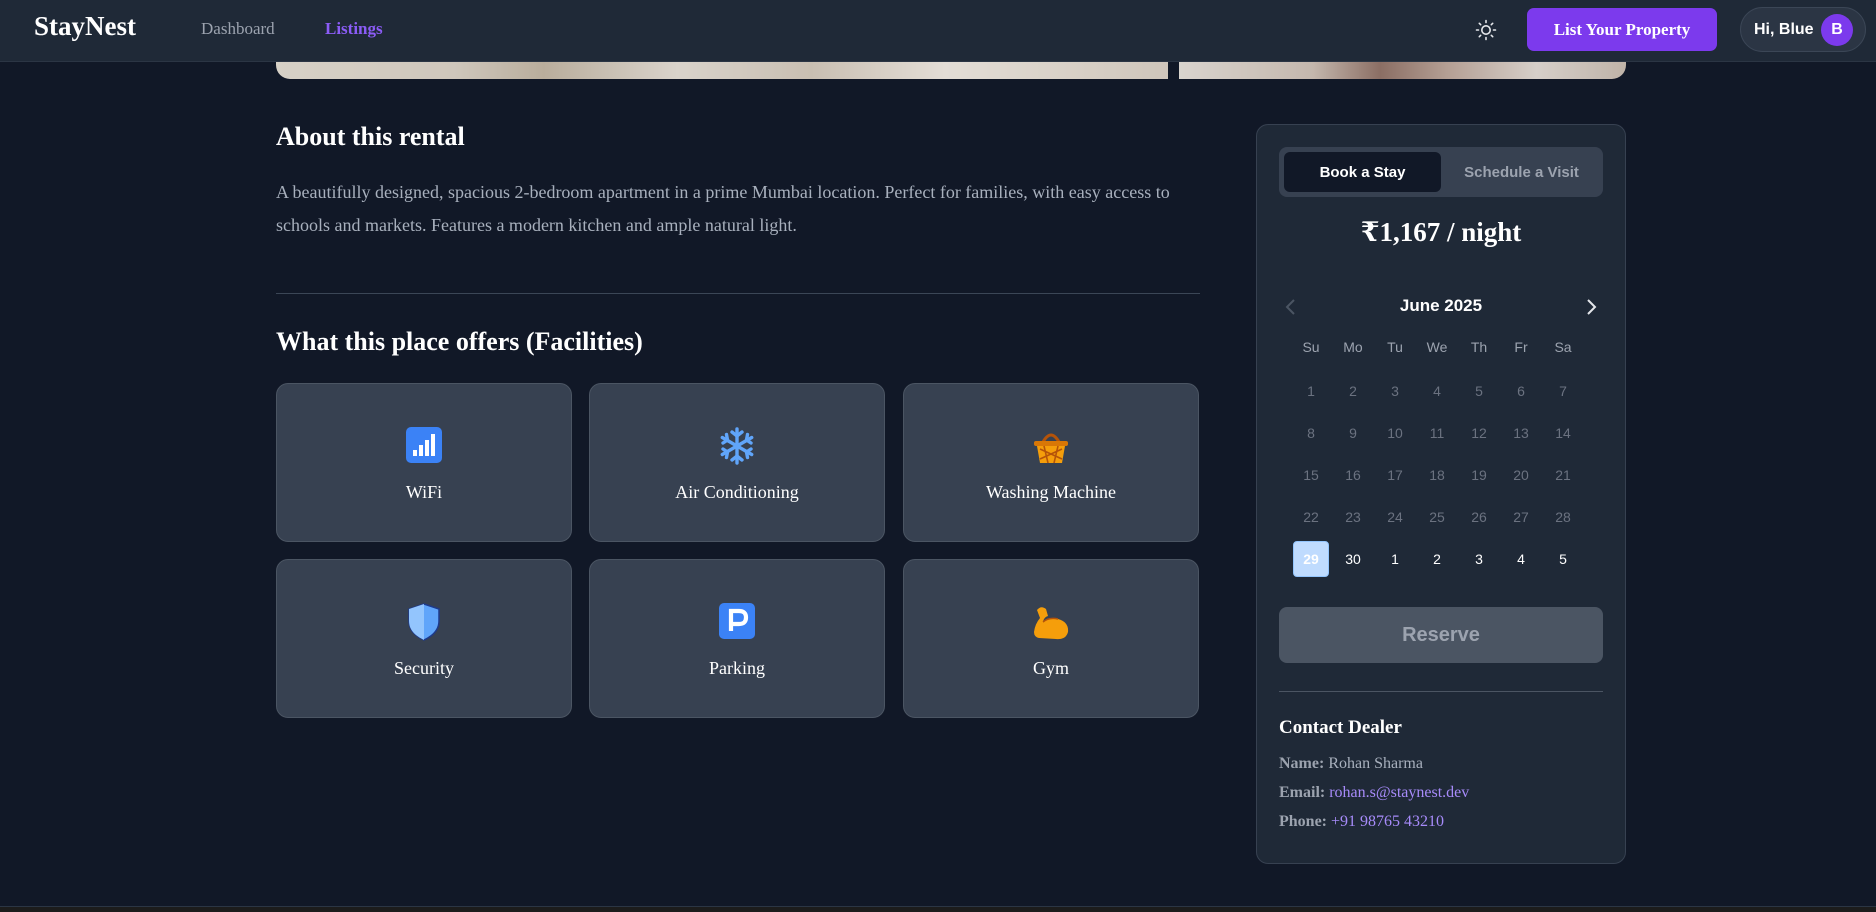 Image resolution: width=1876 pixels, height=912 pixels. What do you see at coordinates (1521, 475) in the screenshot?
I see `calendar-day: 20` at bounding box center [1521, 475].